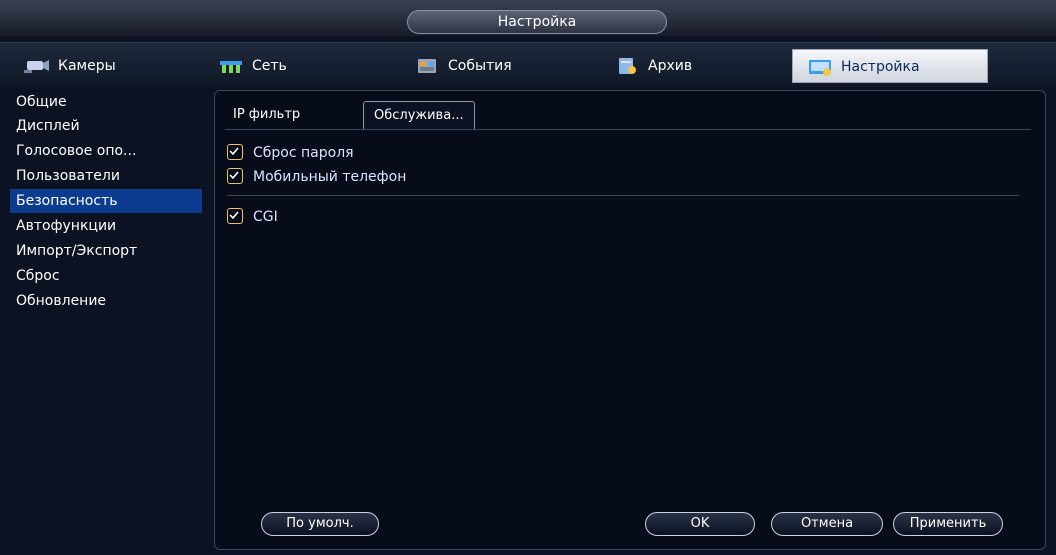  Describe the element at coordinates (106, 251) in the screenshot. I see `sidebar-item-import-export: Импорт/Экспорт` at that location.